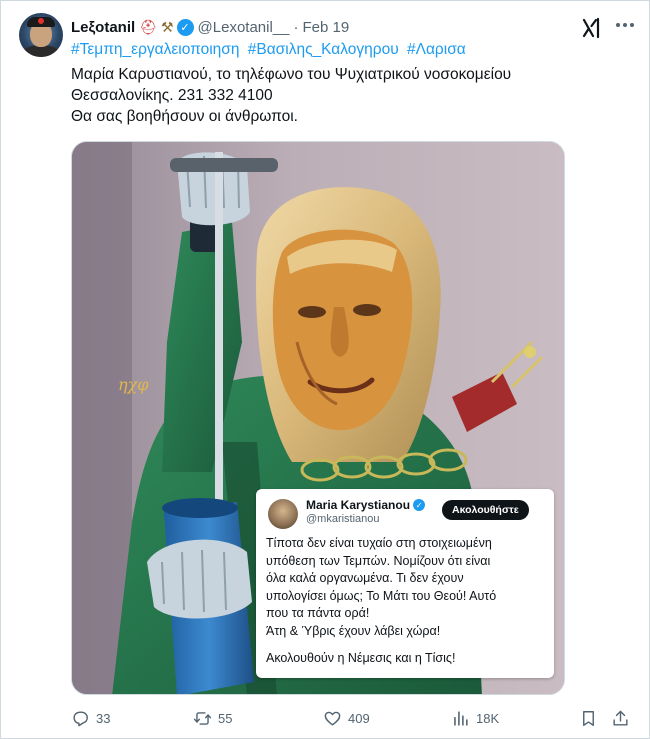  What do you see at coordinates (80, 719) in the screenshot?
I see `reply-icon` at bounding box center [80, 719].